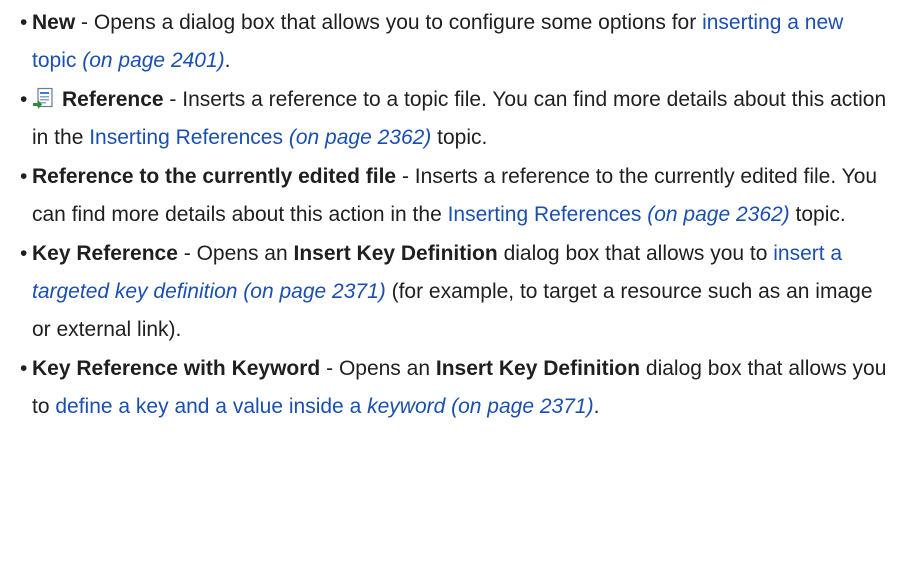 This screenshot has height=587, width=906. I want to click on term-reference: Reference, so click(113, 99).